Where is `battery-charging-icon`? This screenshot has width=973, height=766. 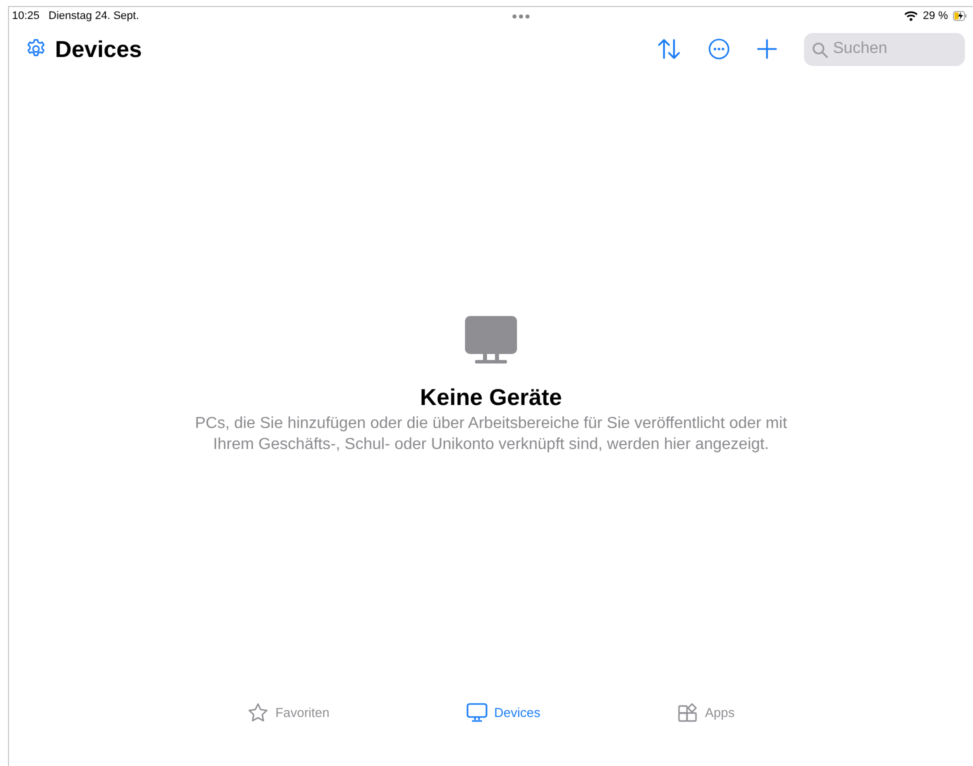 battery-charging-icon is located at coordinates (960, 16).